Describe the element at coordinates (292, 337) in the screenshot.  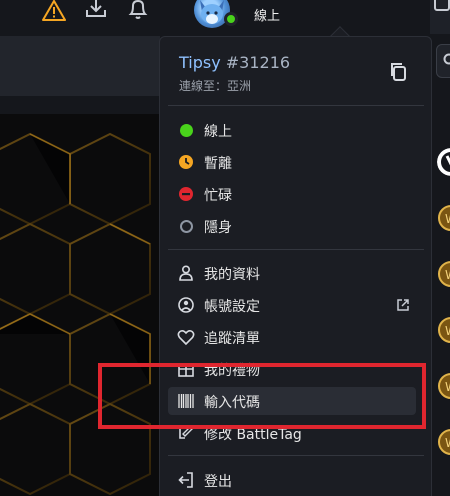
I see `wishlist-item: 追蹤清單` at that location.